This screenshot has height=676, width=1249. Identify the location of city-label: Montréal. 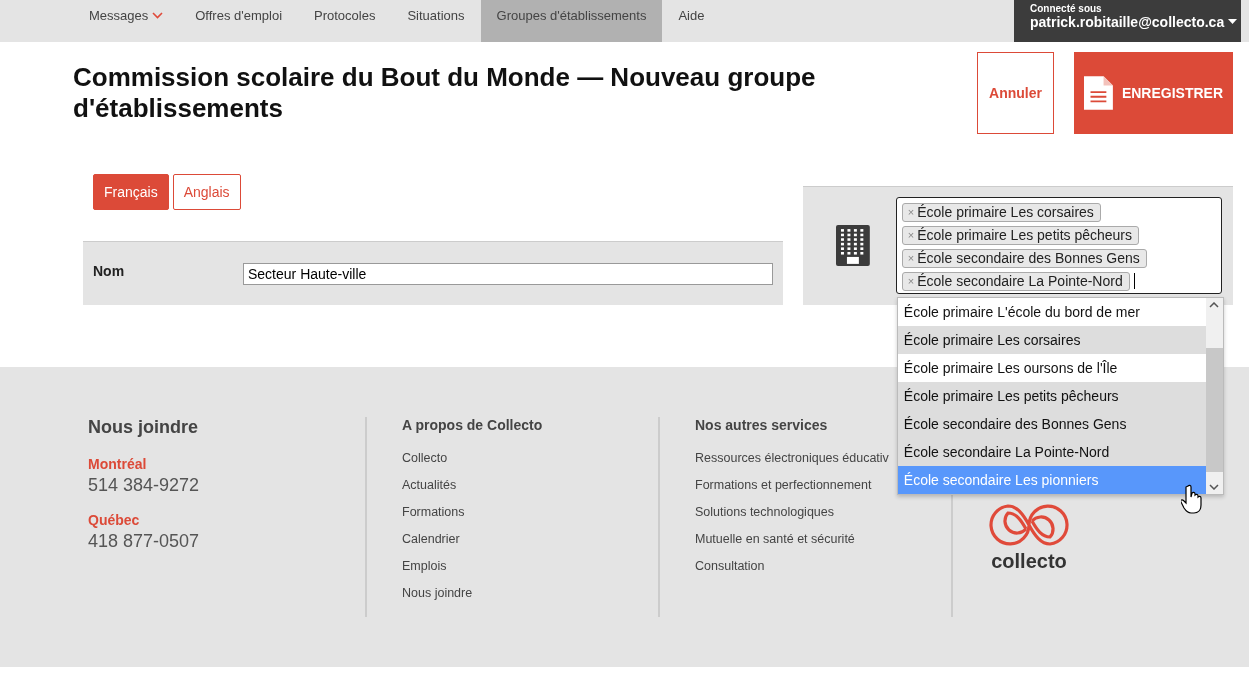
(118, 464).